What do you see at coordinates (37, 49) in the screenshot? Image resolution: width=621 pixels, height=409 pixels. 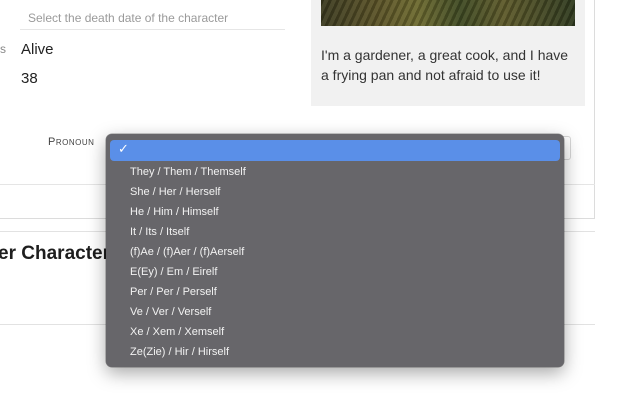 I see `status-value: Alive` at bounding box center [37, 49].